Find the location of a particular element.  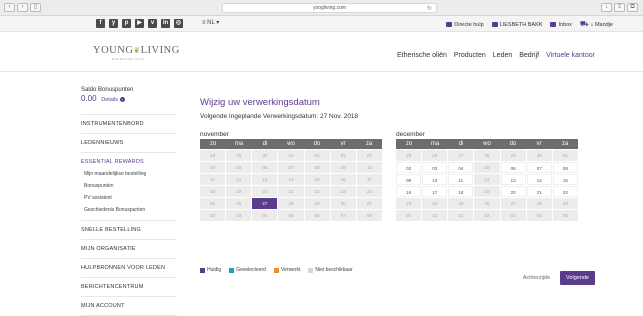

arrow-right-icon: › is located at coordinates (122, 99).